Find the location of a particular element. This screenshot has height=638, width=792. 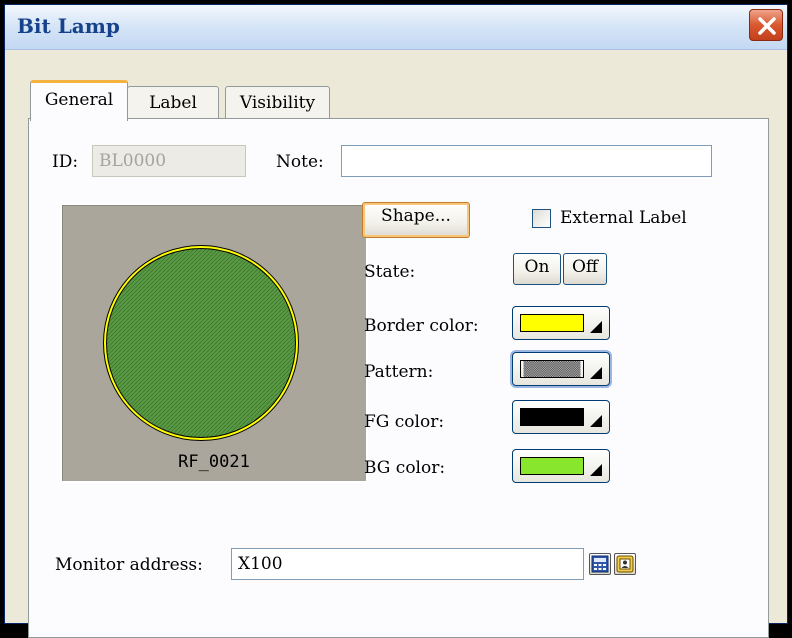

bg-color-swatch is located at coordinates (552, 466).